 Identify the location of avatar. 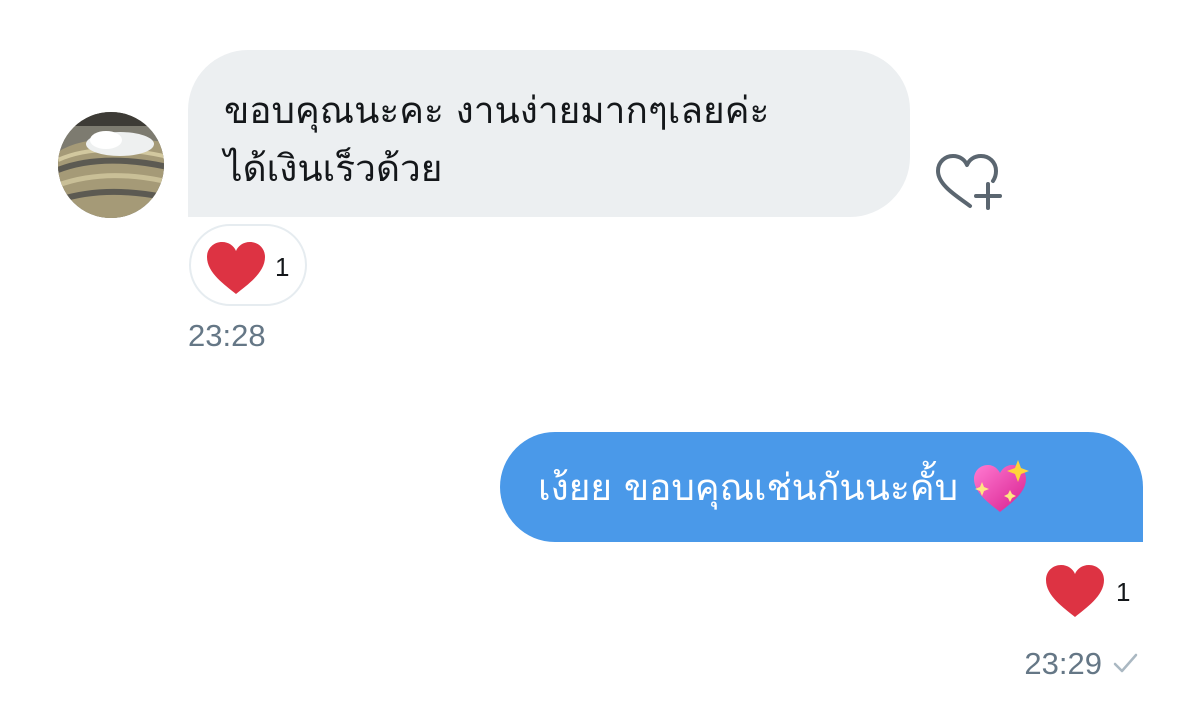
(111, 165).